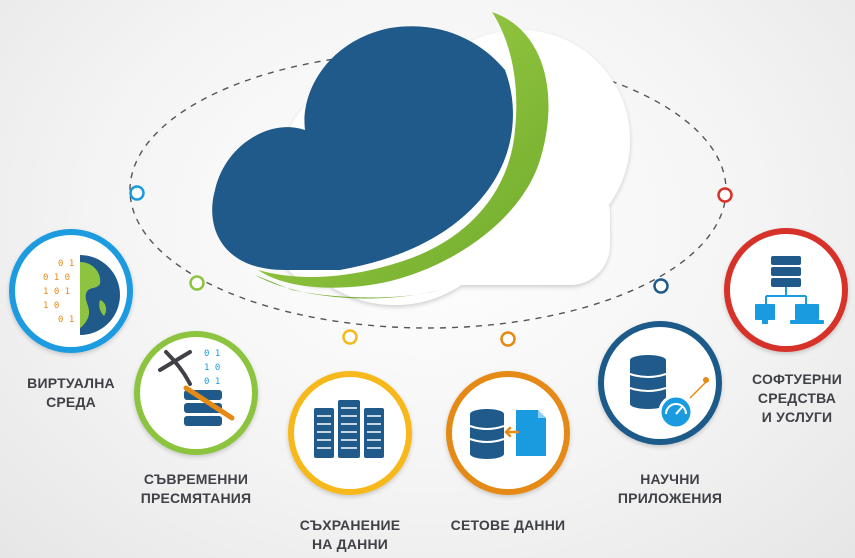 The image size is (855, 558). What do you see at coordinates (661, 286) in the screenshot?
I see `orbit-dot-navy` at bounding box center [661, 286].